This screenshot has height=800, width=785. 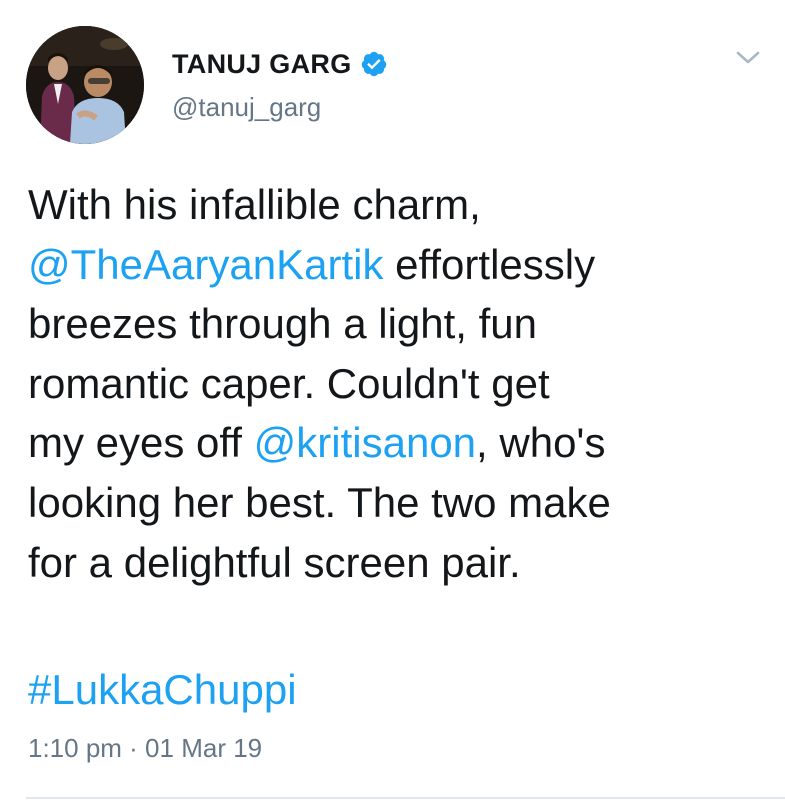 I want to click on author-display-name: TANUJ GARG, so click(x=262, y=64).